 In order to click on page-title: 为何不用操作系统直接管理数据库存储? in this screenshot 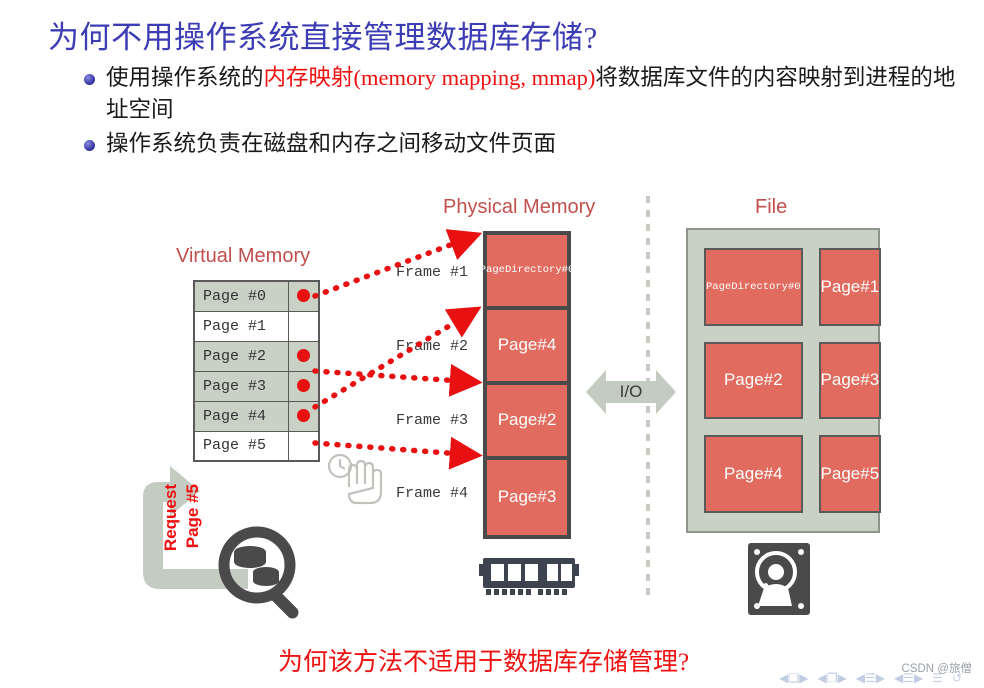, I will do `click(323, 37)`.